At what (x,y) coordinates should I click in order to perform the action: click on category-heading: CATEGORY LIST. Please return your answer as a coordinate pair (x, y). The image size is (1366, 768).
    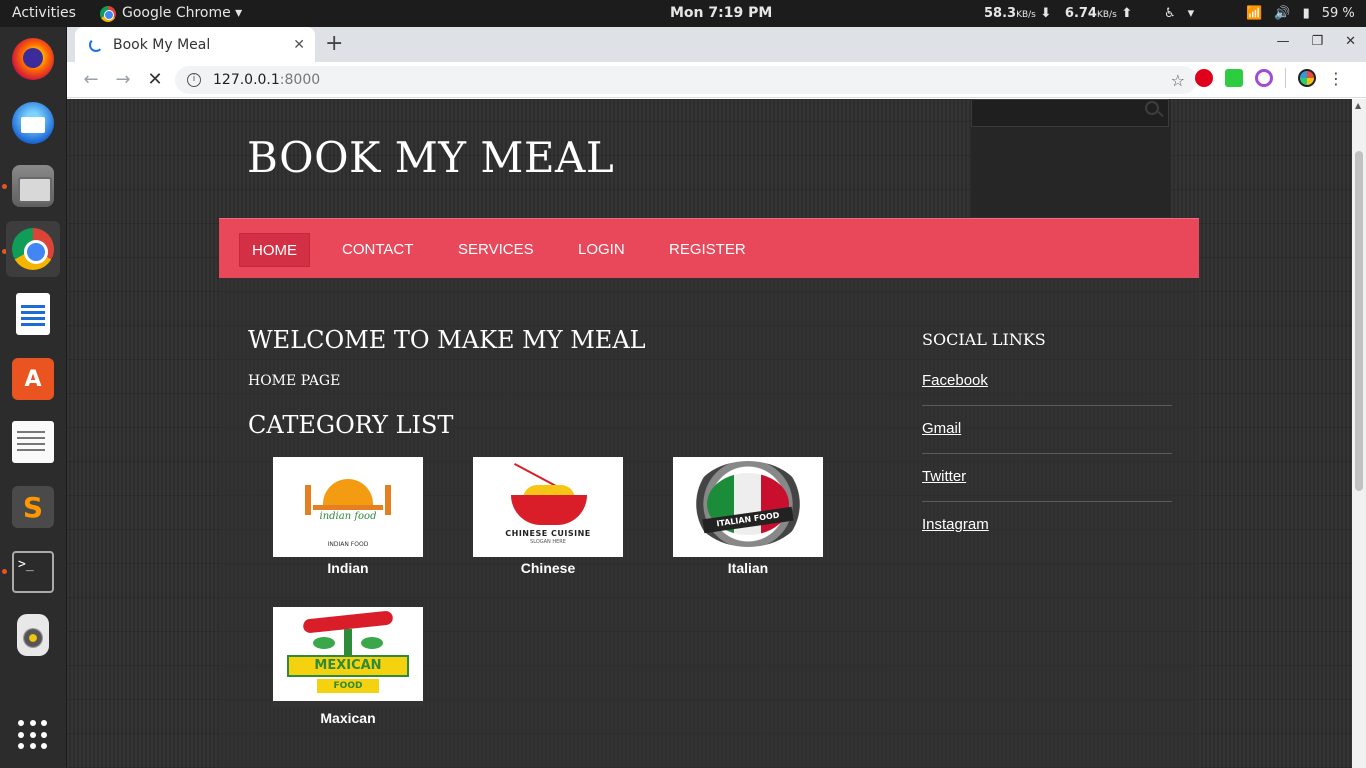
    Looking at the image, I should click on (351, 425).